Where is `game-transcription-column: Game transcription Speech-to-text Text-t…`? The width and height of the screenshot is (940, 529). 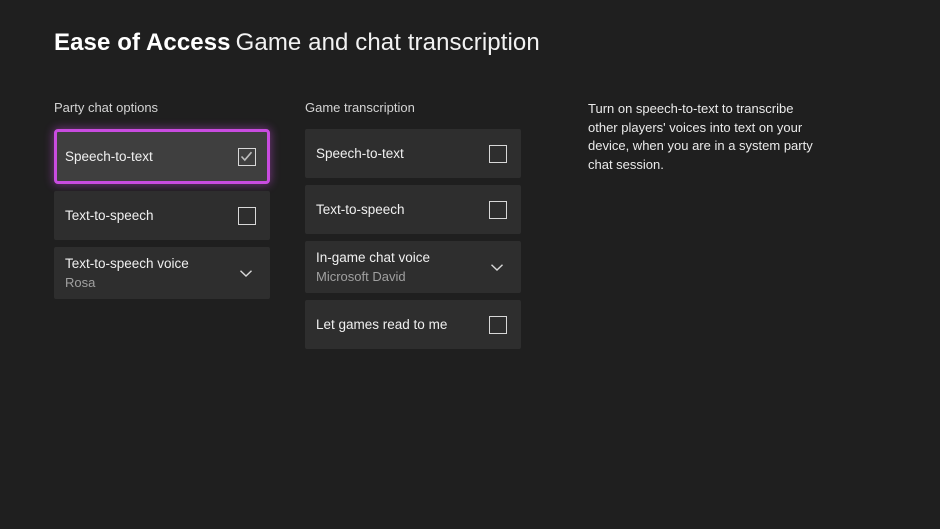 game-transcription-column: Game transcription Speech-to-text Text-t… is located at coordinates (413, 224).